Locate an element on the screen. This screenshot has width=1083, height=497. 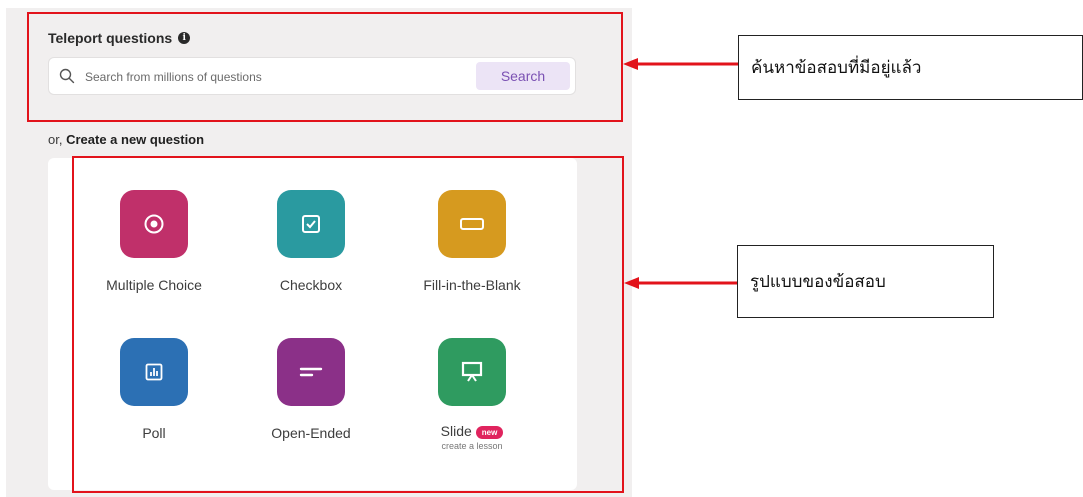
types-callout: รูปแบบของข้อสอบ is located at coordinates (865, 281).